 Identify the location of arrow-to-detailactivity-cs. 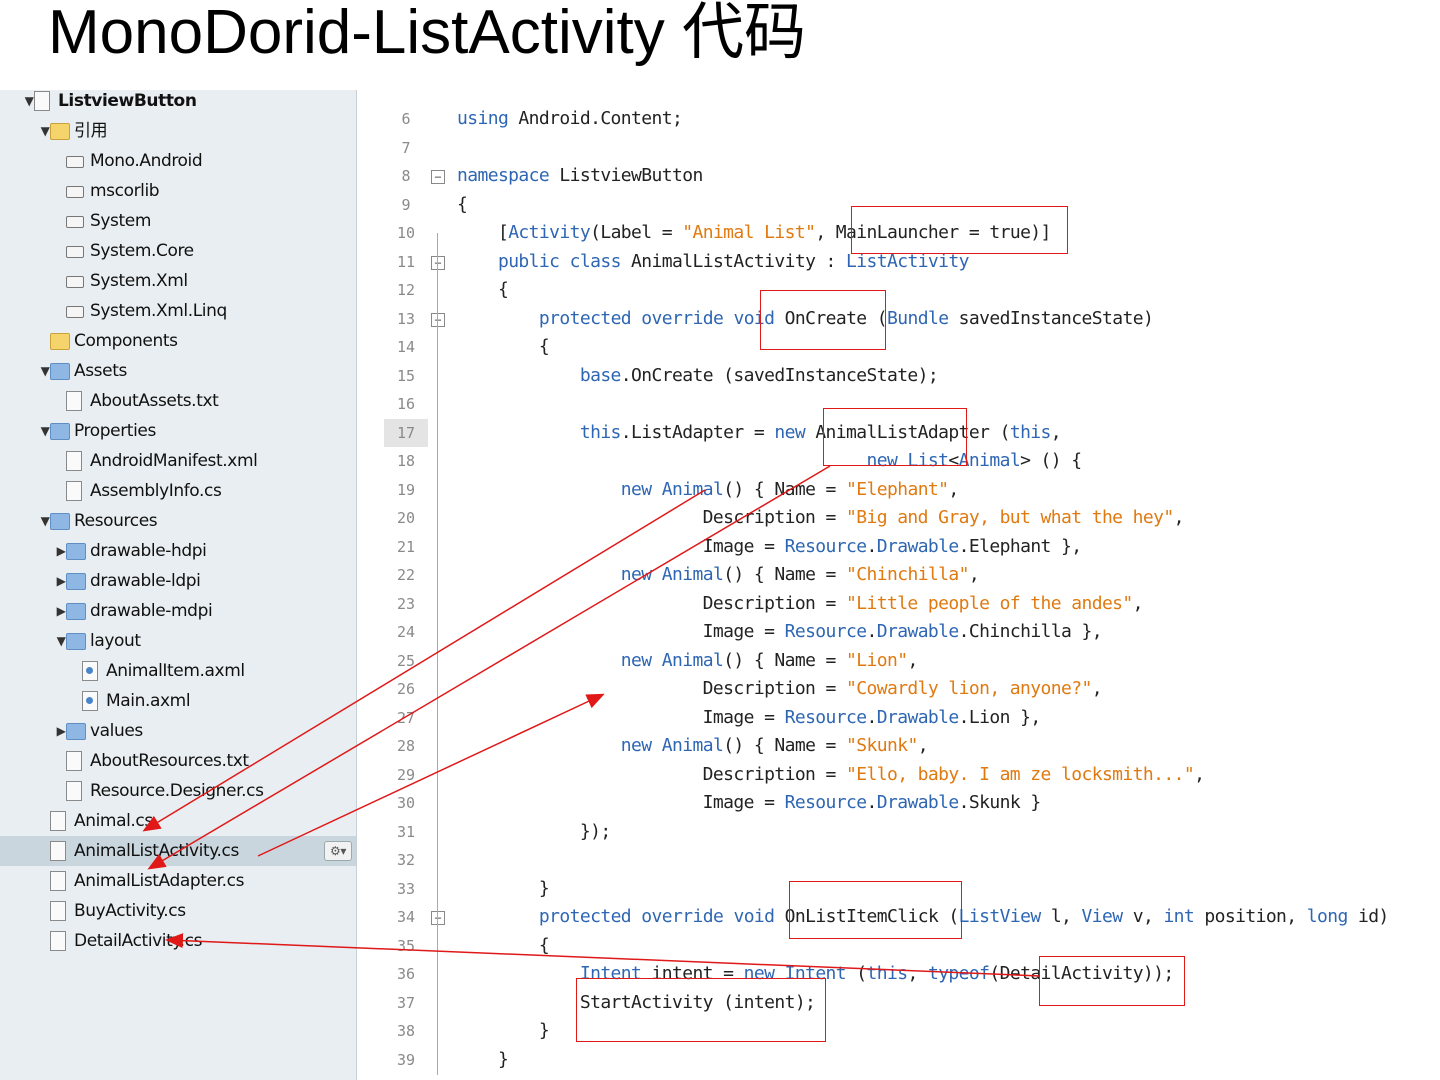
(603, 955).